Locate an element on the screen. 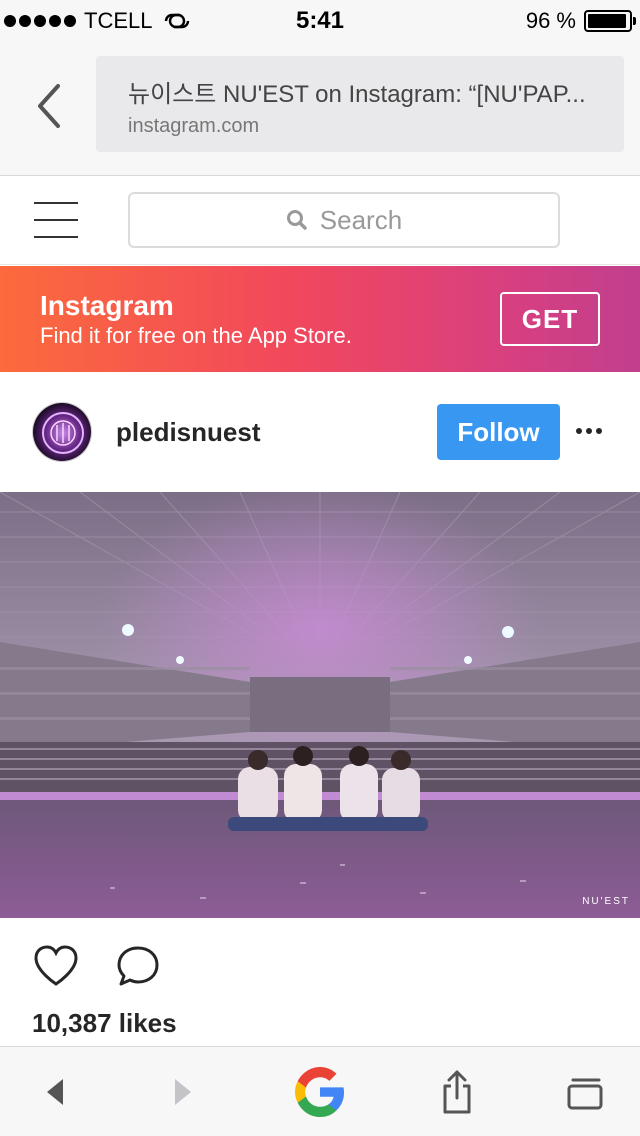 This screenshot has height=1136, width=640. hamburger-menu-icon is located at coordinates (56, 220).